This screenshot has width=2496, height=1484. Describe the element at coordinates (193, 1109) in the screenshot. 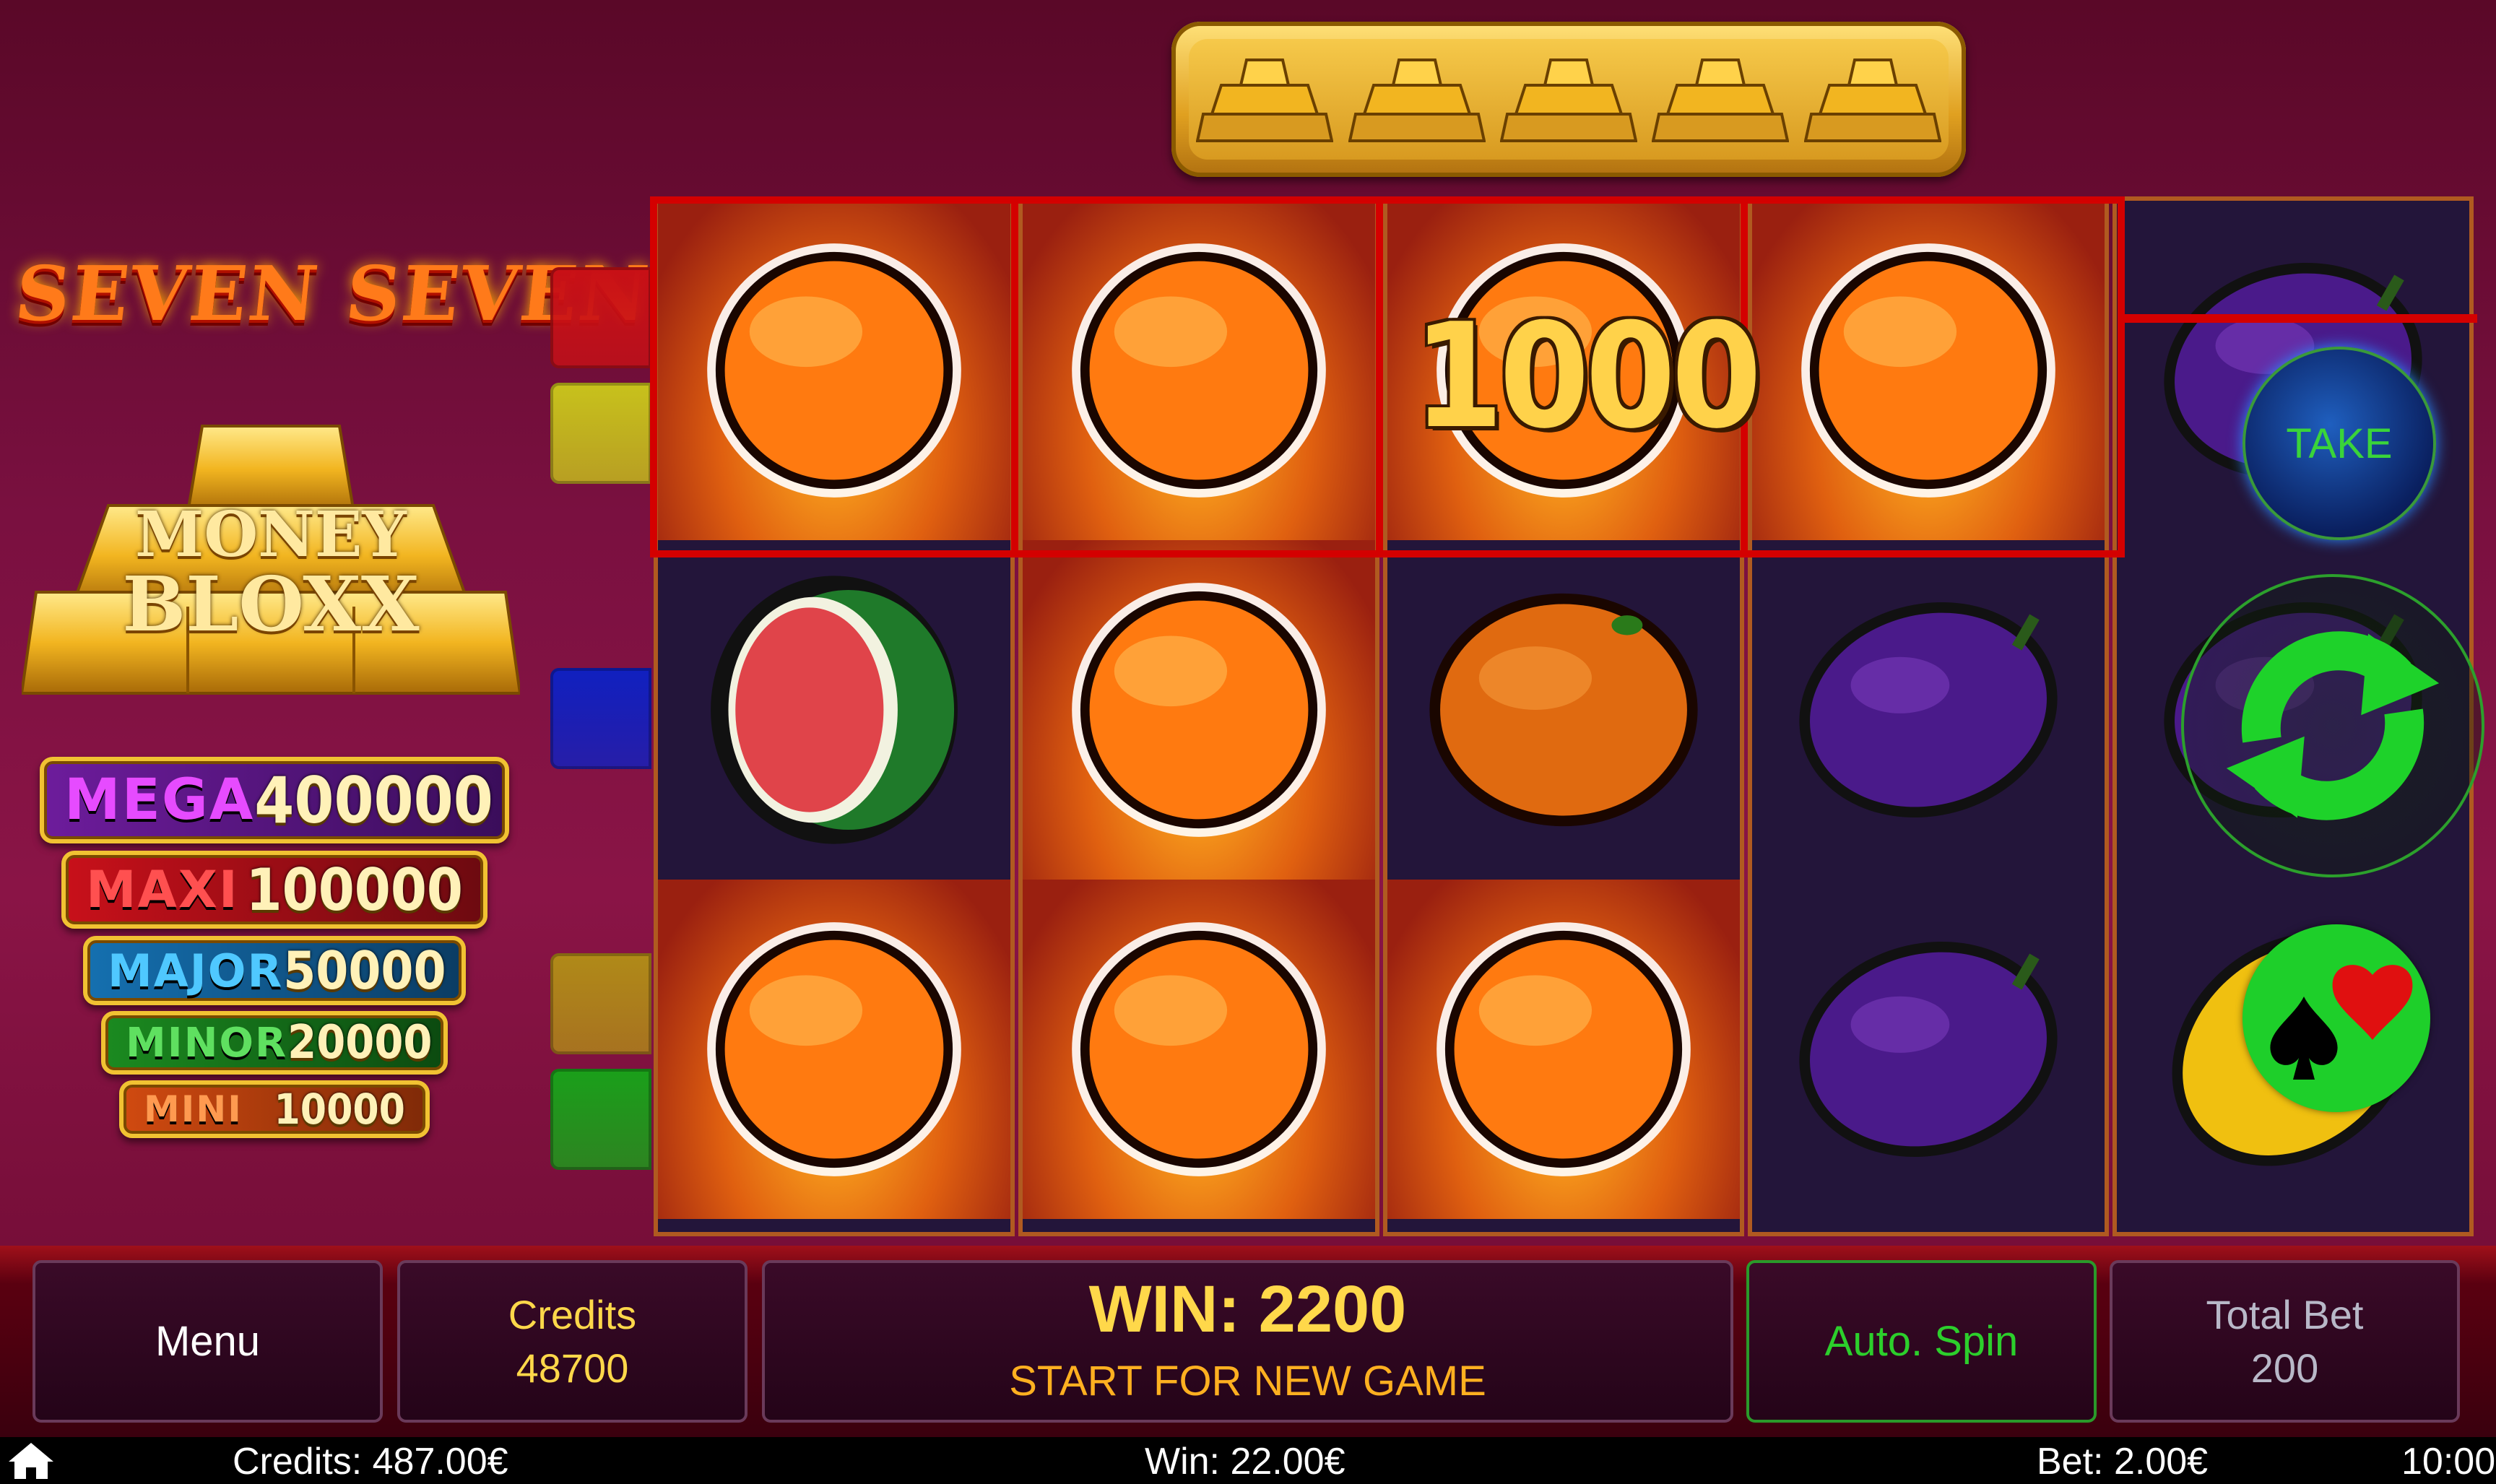

I see `jackpot-name: MINI` at that location.